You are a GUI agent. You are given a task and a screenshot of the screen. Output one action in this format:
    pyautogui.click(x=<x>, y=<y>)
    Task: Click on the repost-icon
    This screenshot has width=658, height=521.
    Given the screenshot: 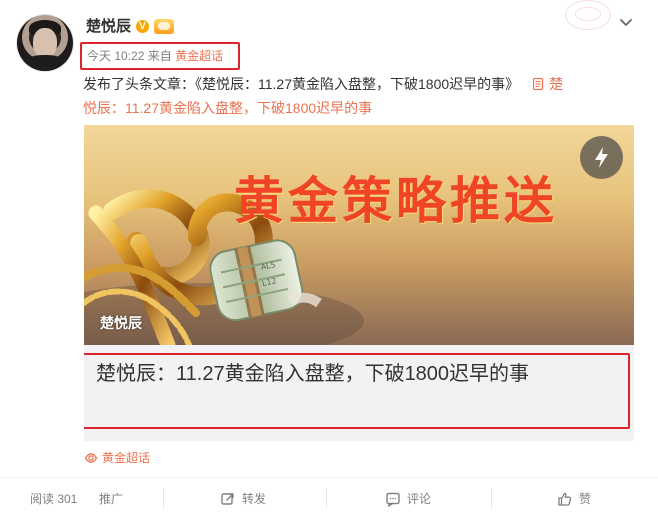 What is the action you would take?
    pyautogui.click(x=227, y=499)
    